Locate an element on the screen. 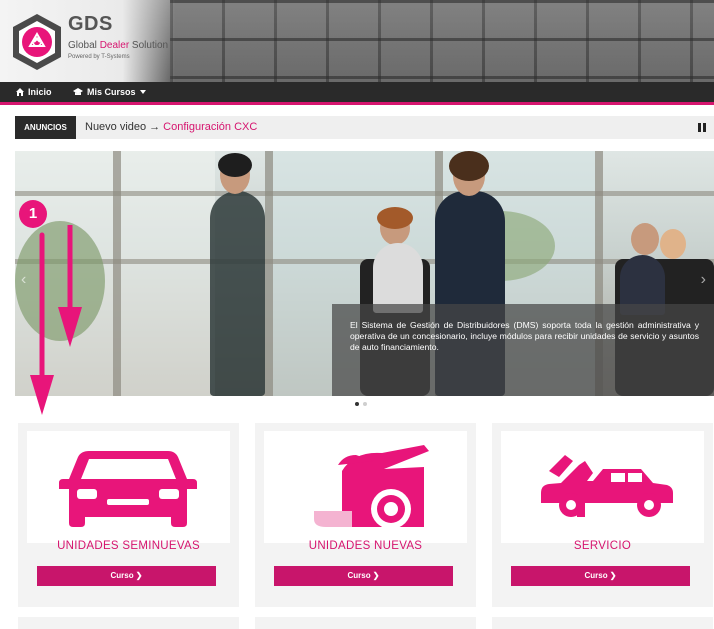 The image size is (714, 629). logo-hexagon-icon is located at coordinates (37, 42).